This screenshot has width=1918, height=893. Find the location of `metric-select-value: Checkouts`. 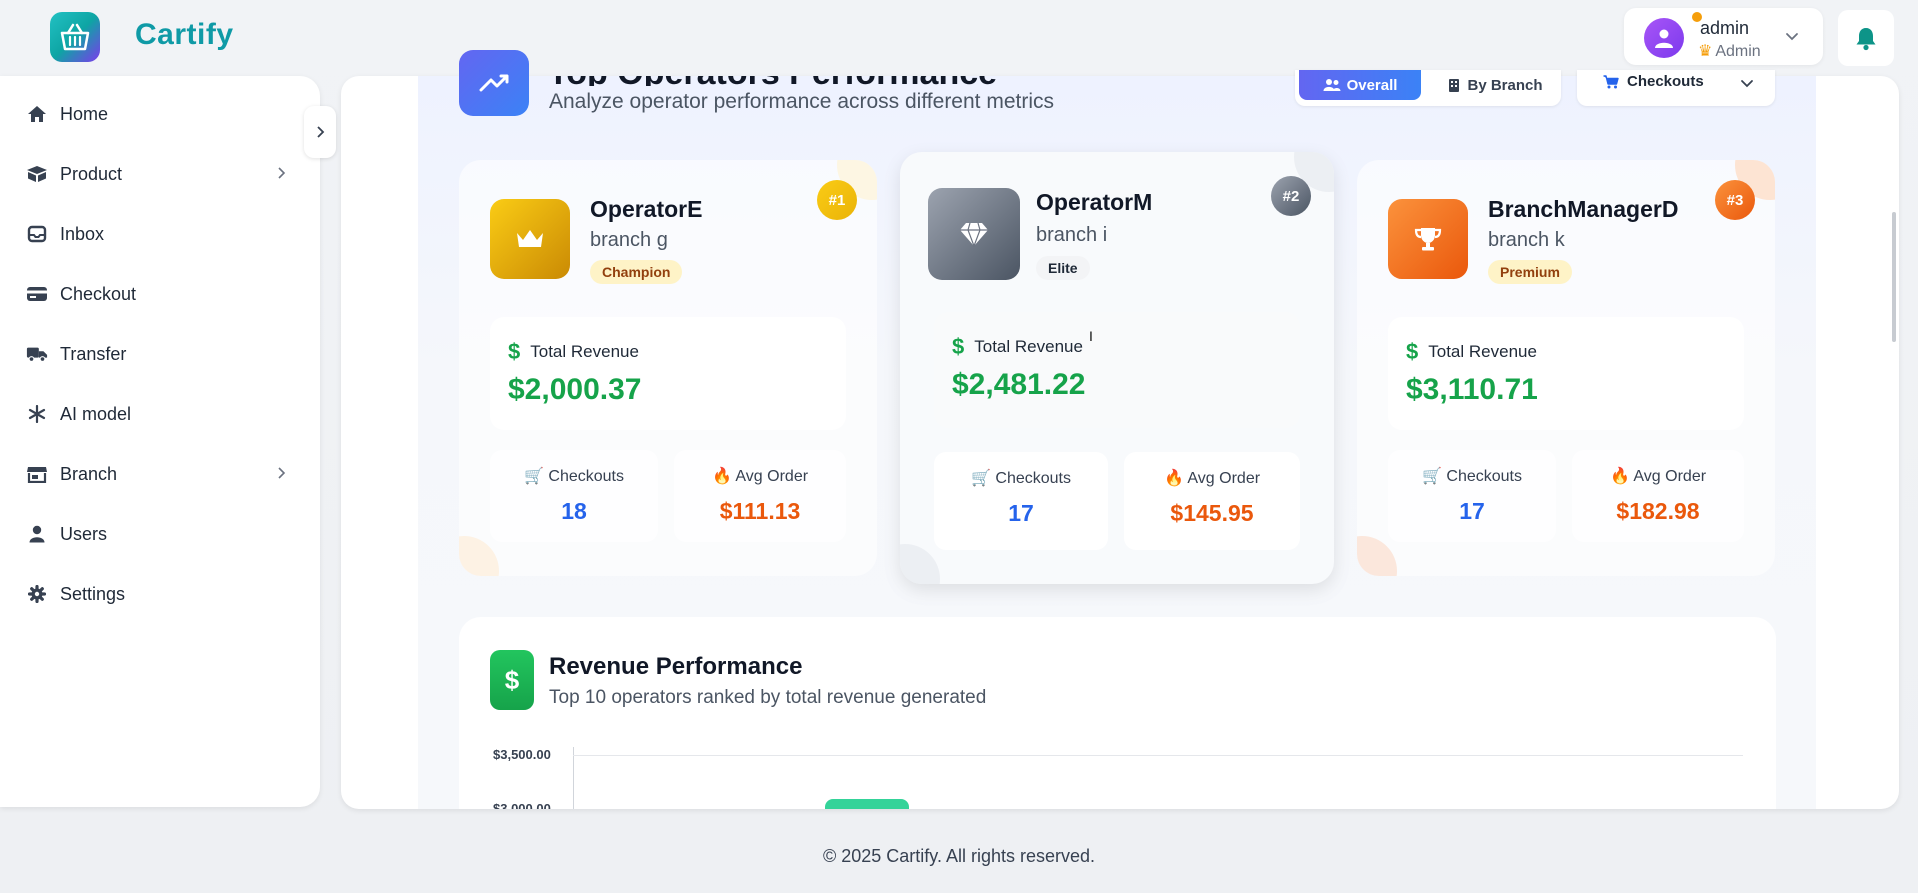

metric-select-value: Checkouts is located at coordinates (1653, 81).